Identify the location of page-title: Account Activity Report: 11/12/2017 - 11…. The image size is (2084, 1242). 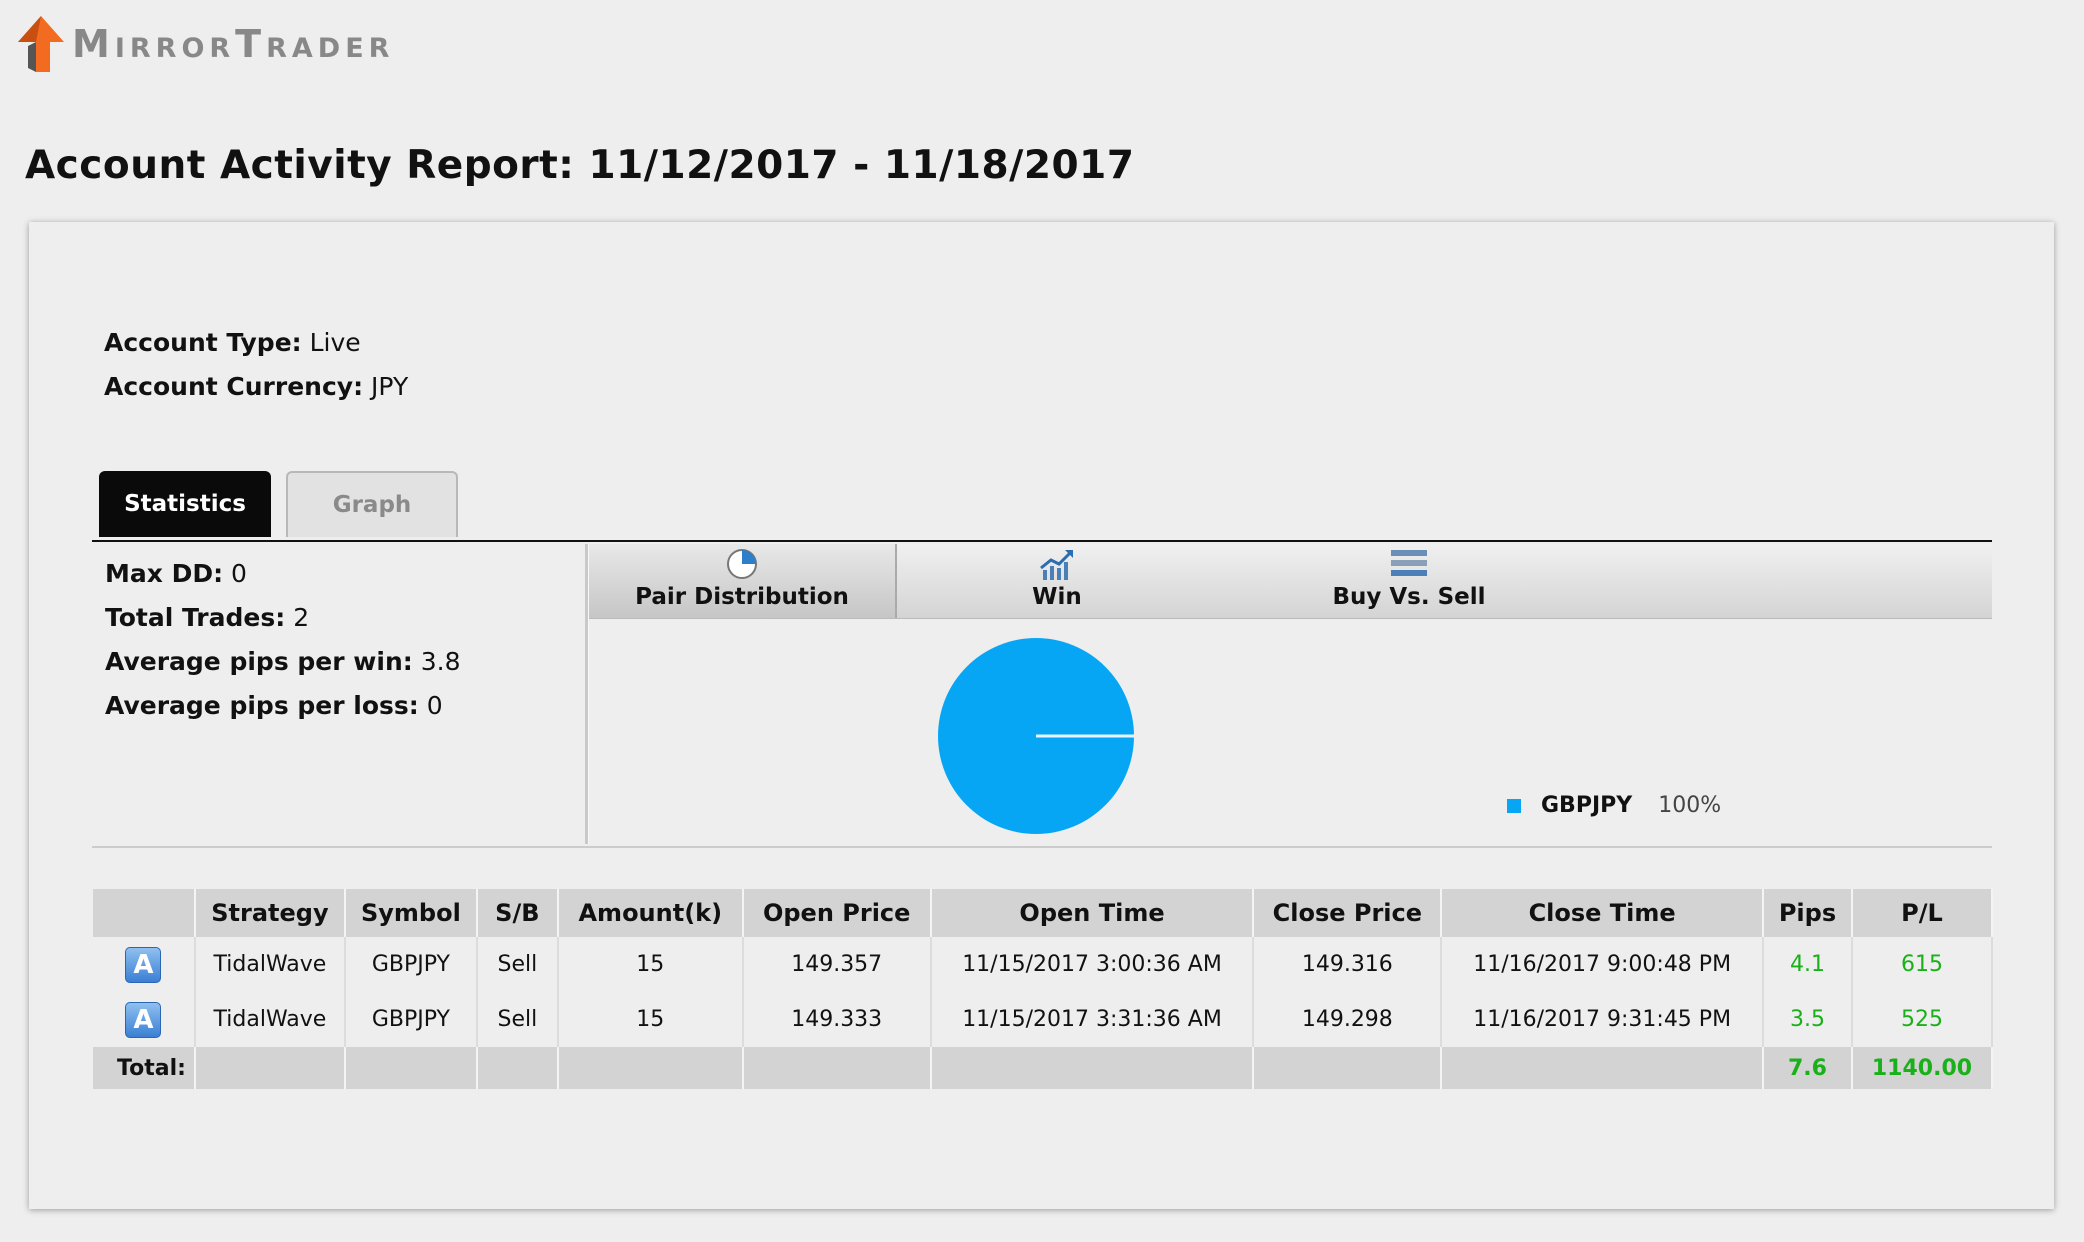
(580, 165).